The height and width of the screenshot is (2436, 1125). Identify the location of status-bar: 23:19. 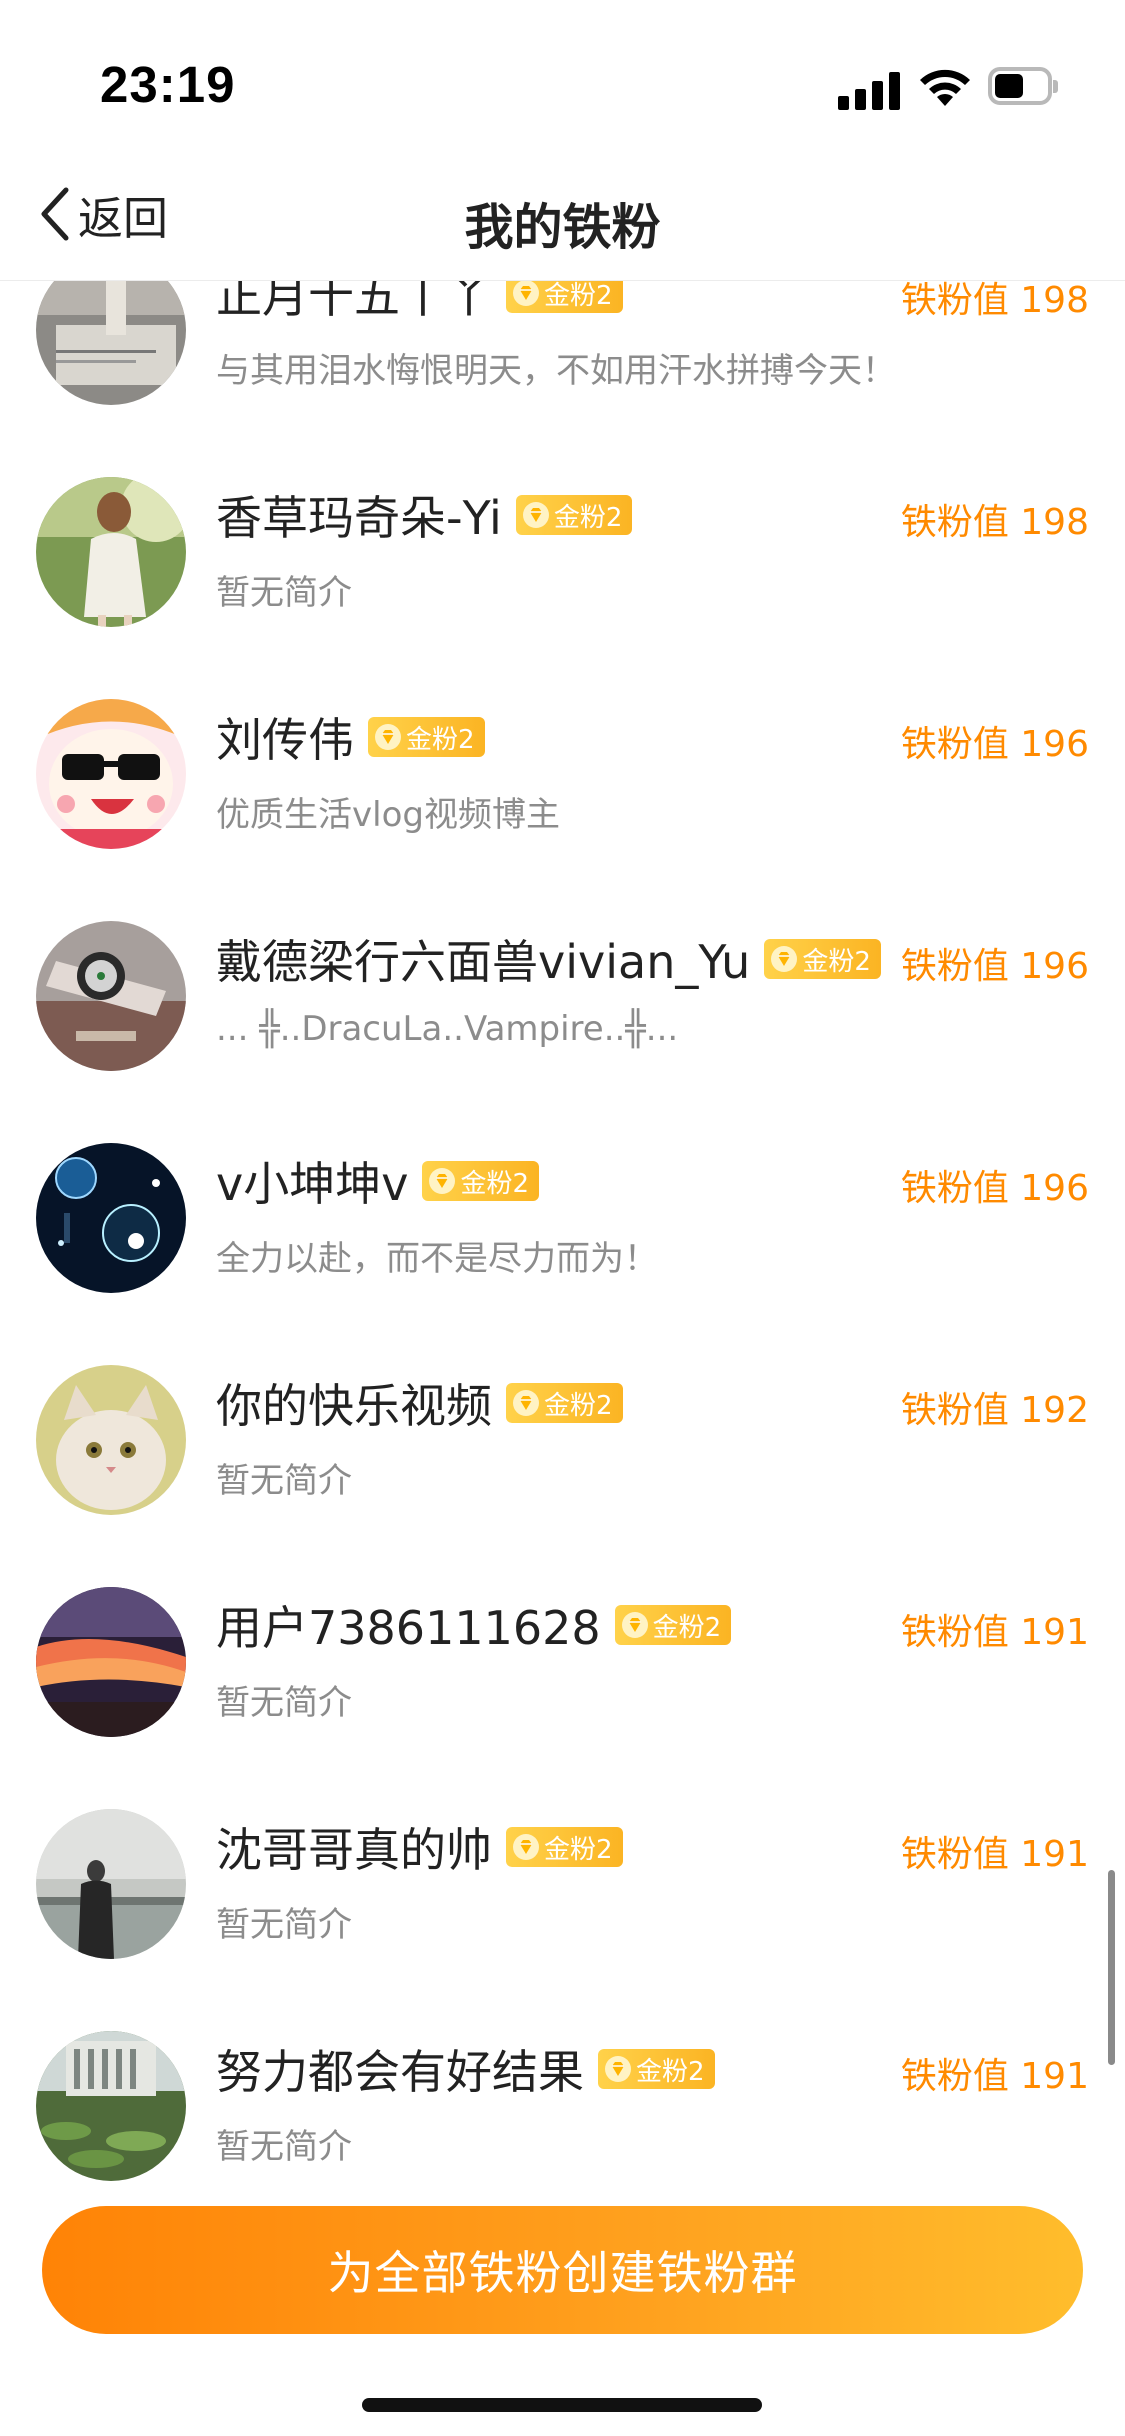
(562, 75).